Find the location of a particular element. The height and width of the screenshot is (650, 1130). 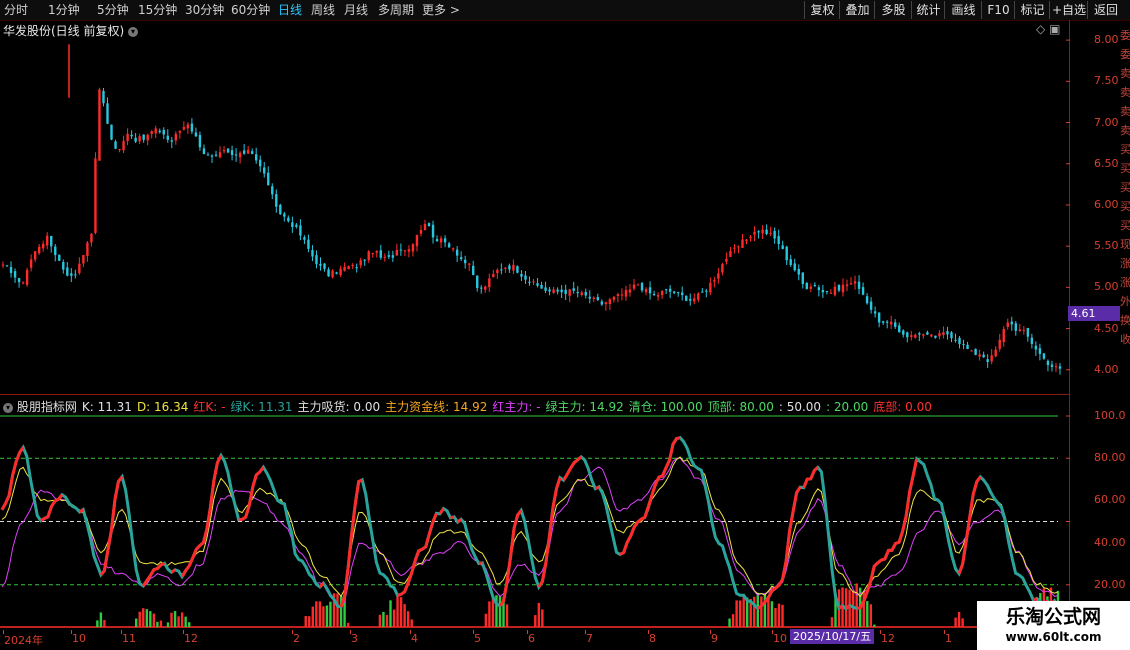

legend-item: 顶部: 80.00 is located at coordinates (740, 407).